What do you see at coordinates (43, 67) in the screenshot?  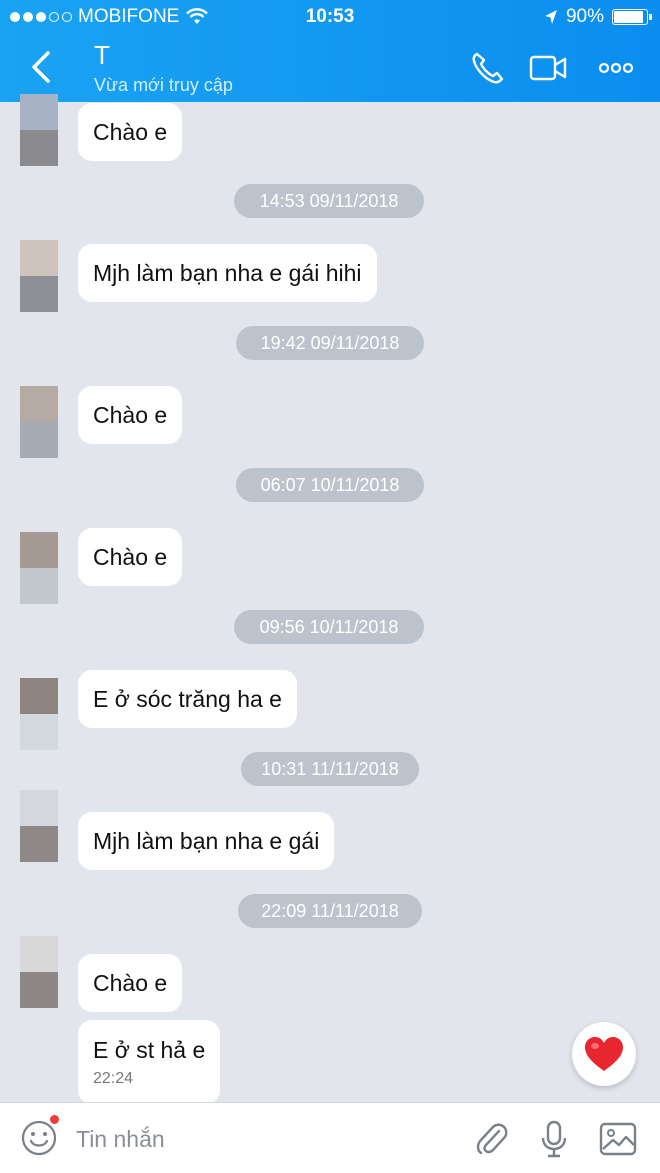 I see `back-icon` at bounding box center [43, 67].